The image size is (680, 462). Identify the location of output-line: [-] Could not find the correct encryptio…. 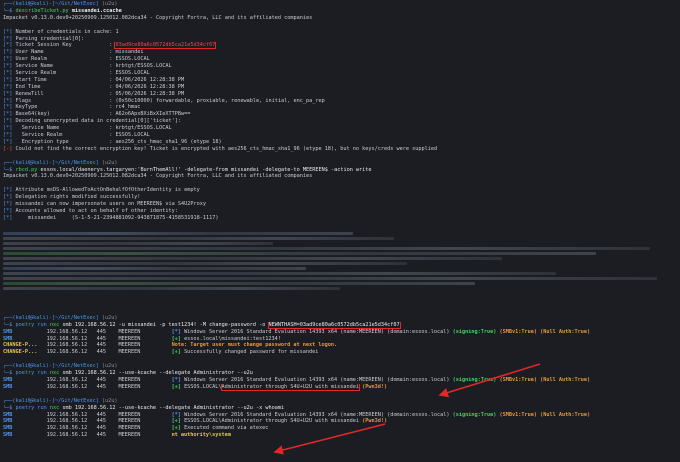
(340, 149).